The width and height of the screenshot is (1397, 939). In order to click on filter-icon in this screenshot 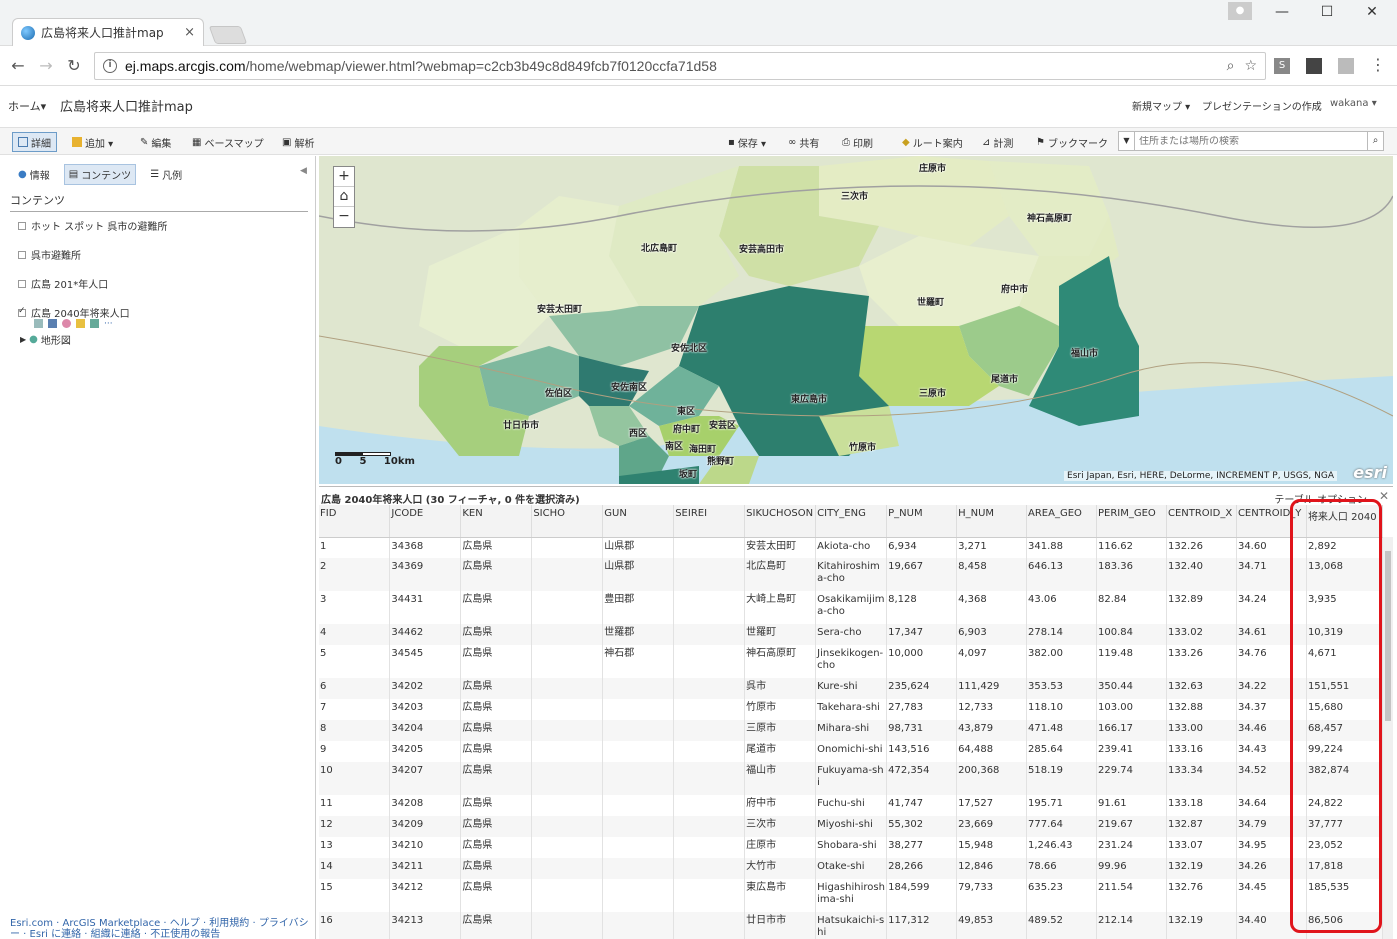, I will do `click(80, 323)`.